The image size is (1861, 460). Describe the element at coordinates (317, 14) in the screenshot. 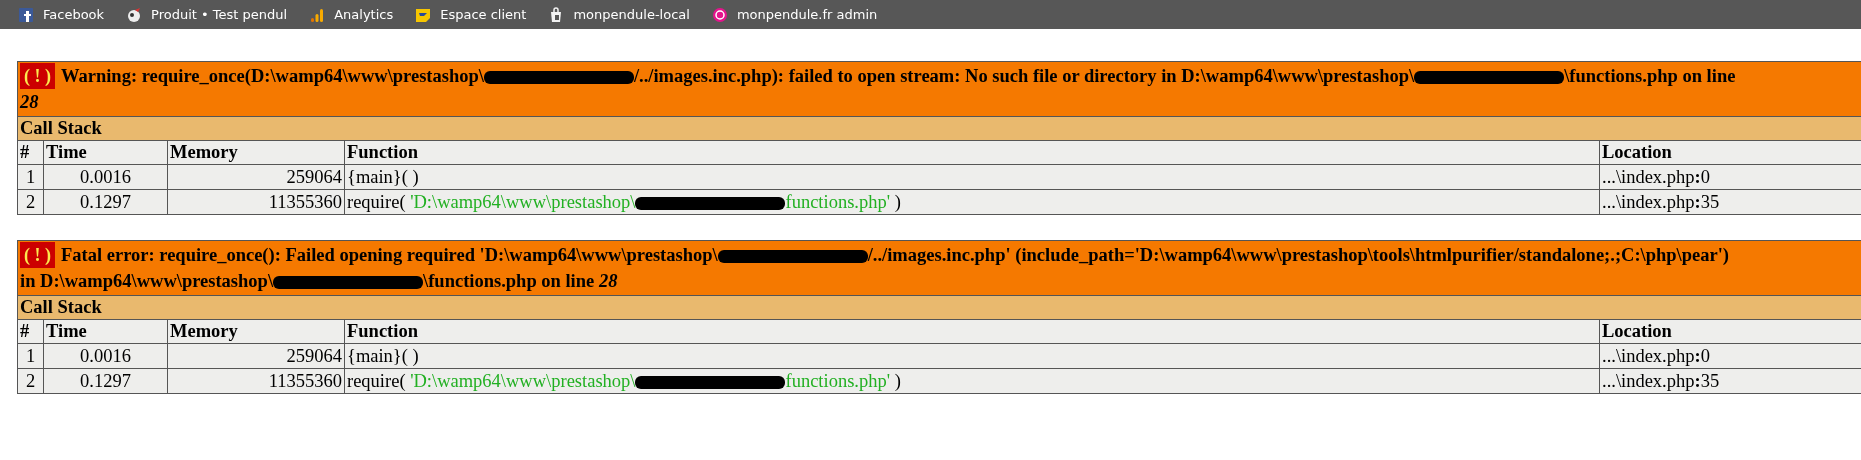

I see `bar-chart-icon` at that location.